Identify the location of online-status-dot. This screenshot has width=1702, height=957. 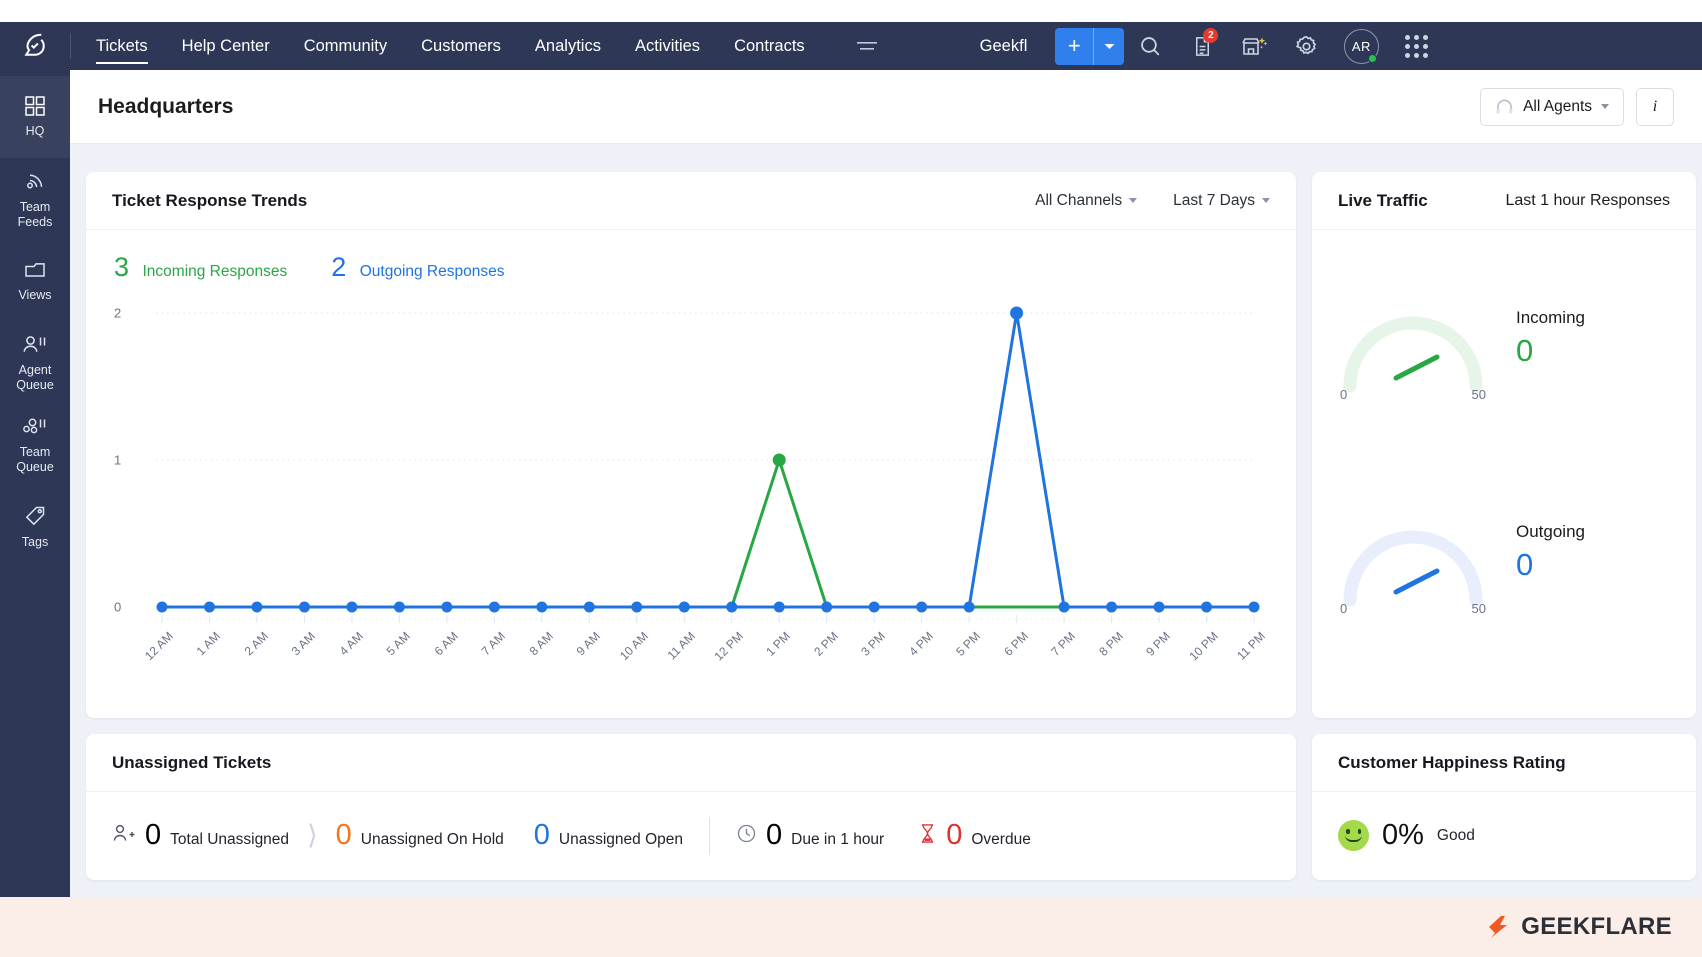
(1373, 58).